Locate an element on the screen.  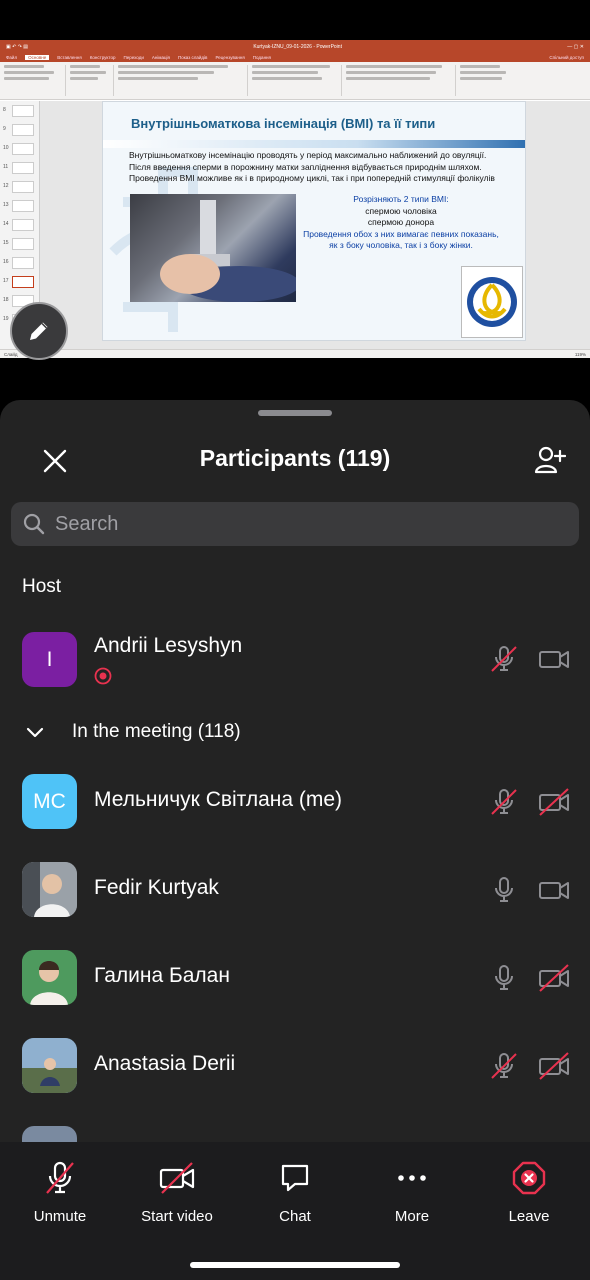
avatar-initials: MC is located at coordinates (49, 801).